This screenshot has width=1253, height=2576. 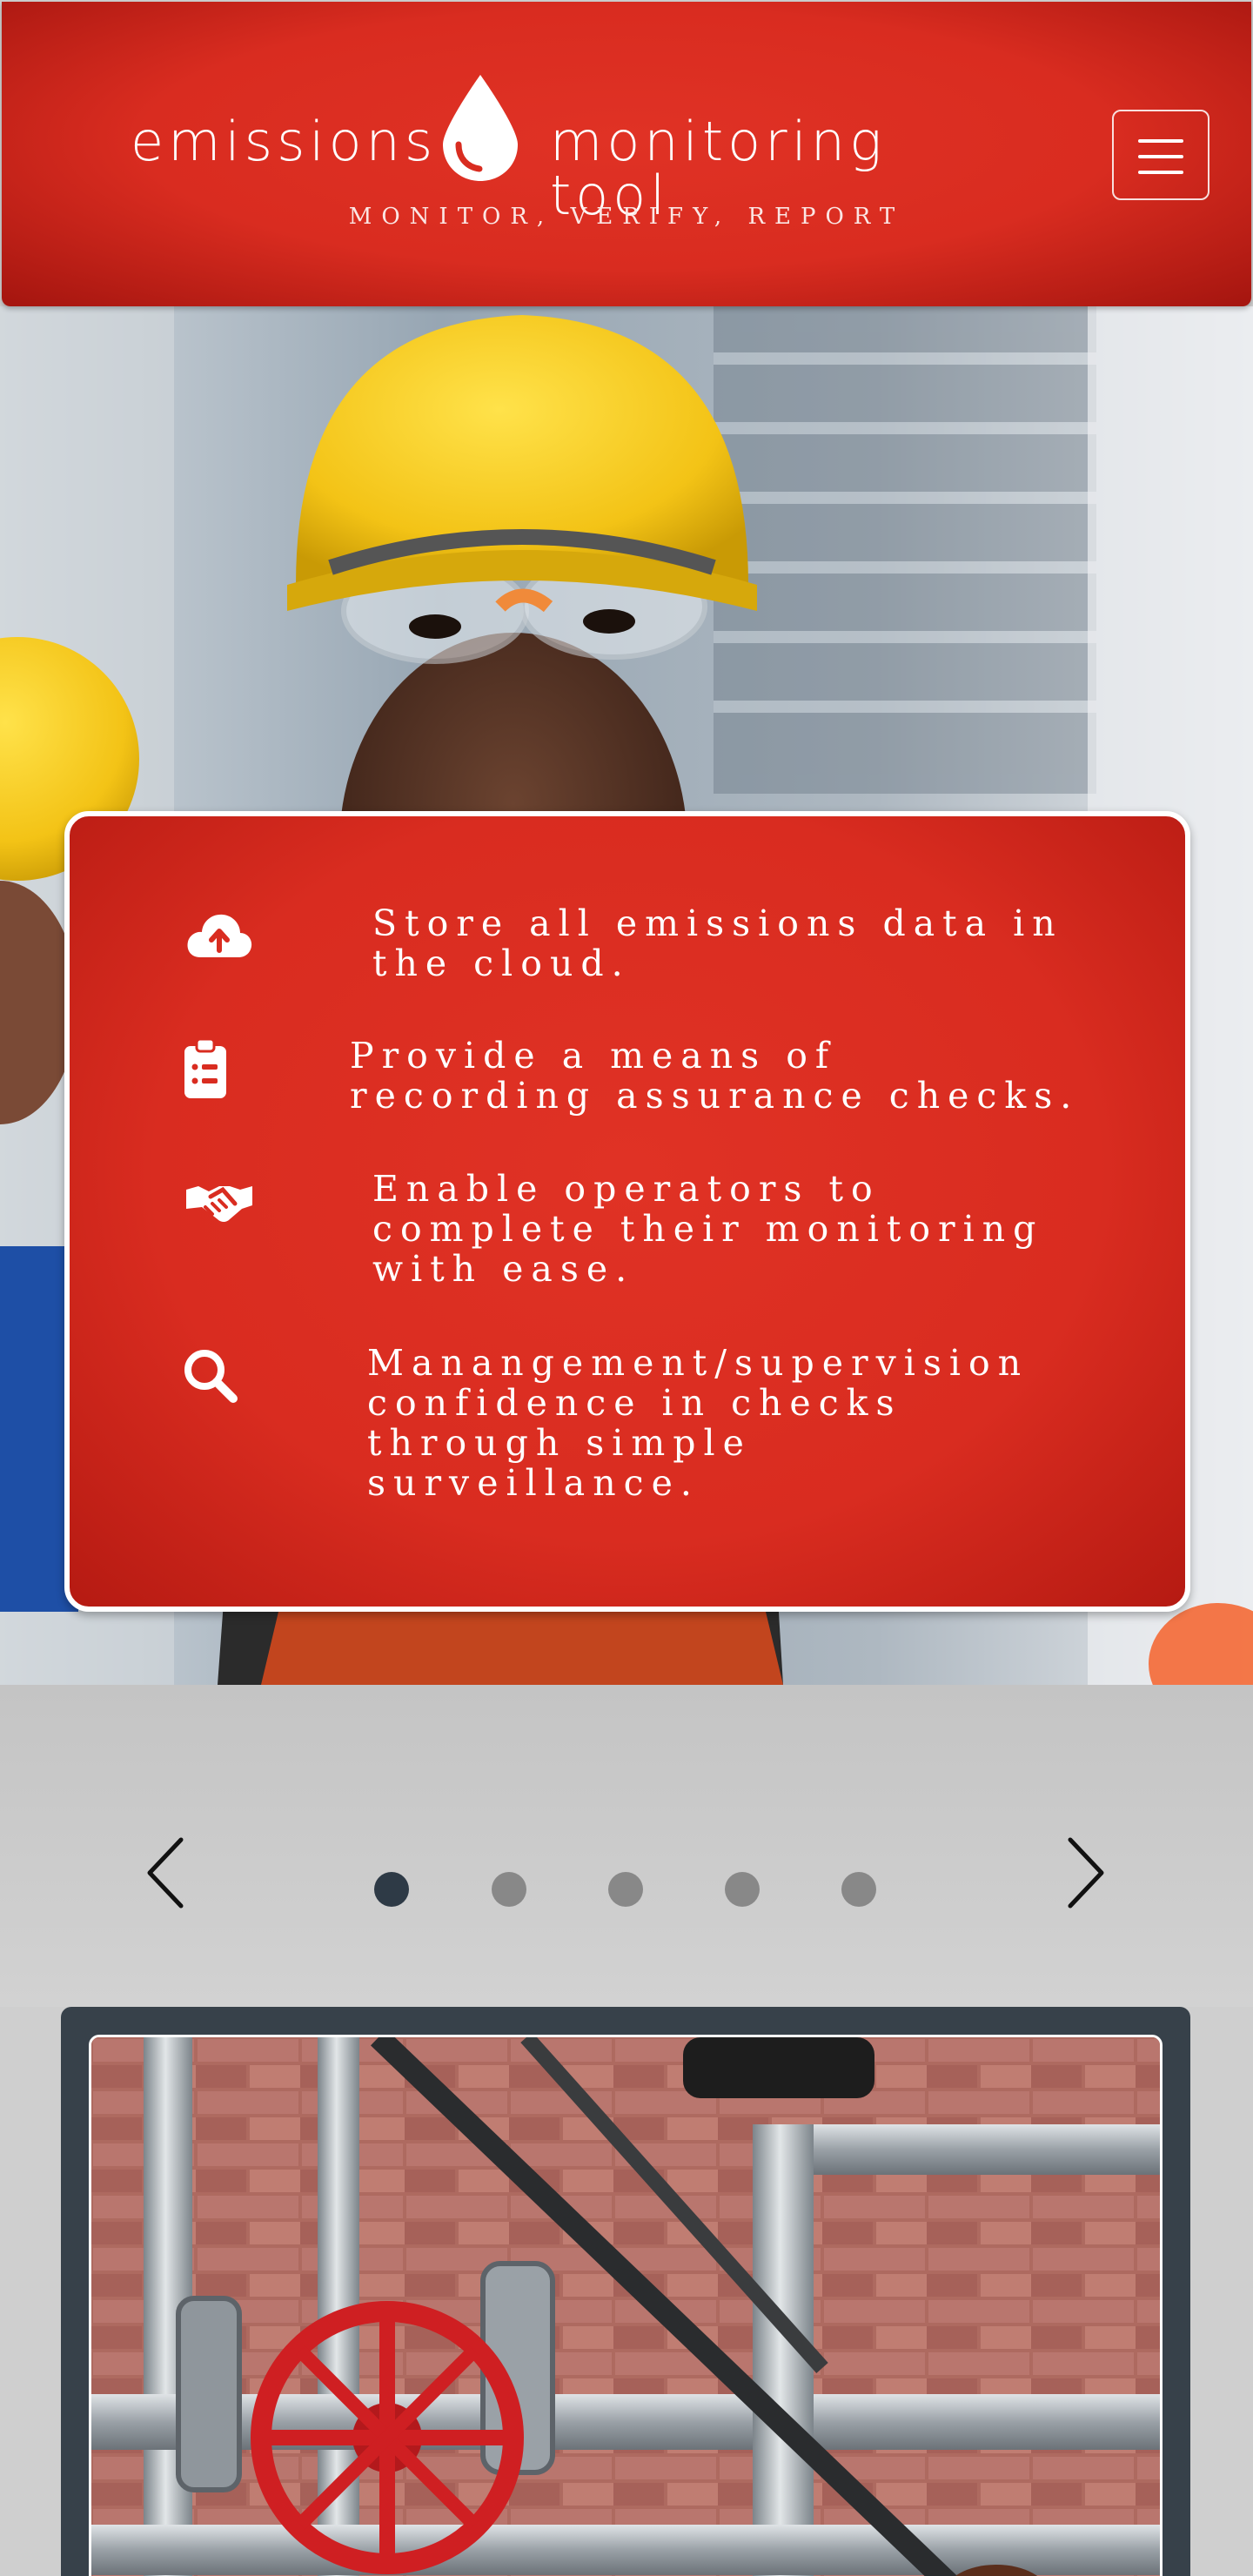 I want to click on hamburger-menu-button, so click(x=1160, y=155).